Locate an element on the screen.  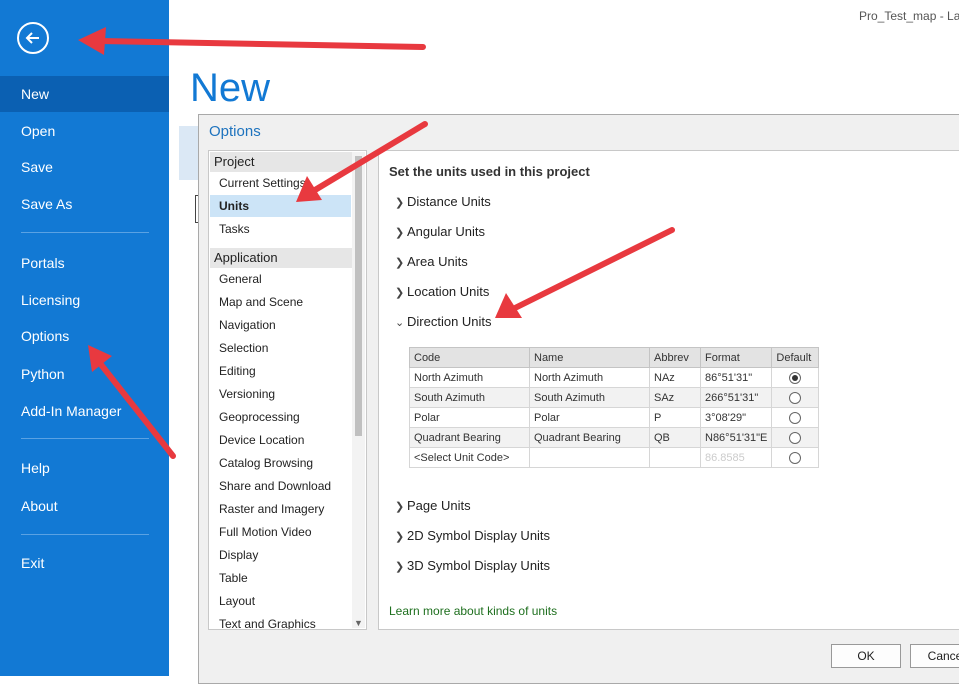
scrollbar-thumb is located at coordinates (358, 296).